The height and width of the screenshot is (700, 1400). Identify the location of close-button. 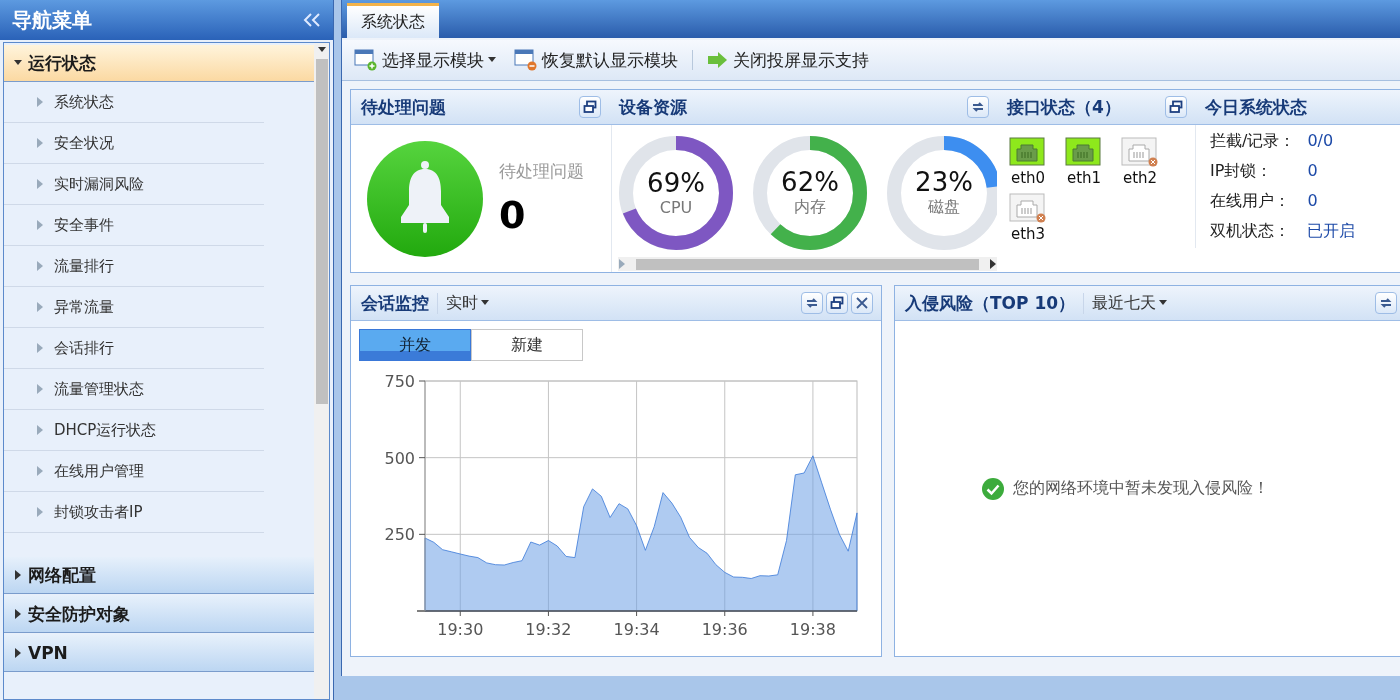
(862, 303).